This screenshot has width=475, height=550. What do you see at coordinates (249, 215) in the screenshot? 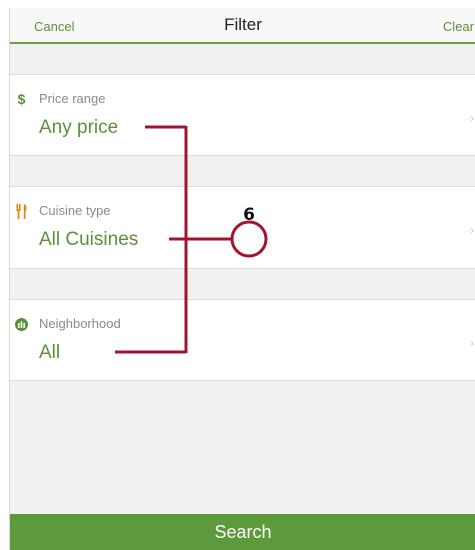
I see `callout-number: 6` at bounding box center [249, 215].